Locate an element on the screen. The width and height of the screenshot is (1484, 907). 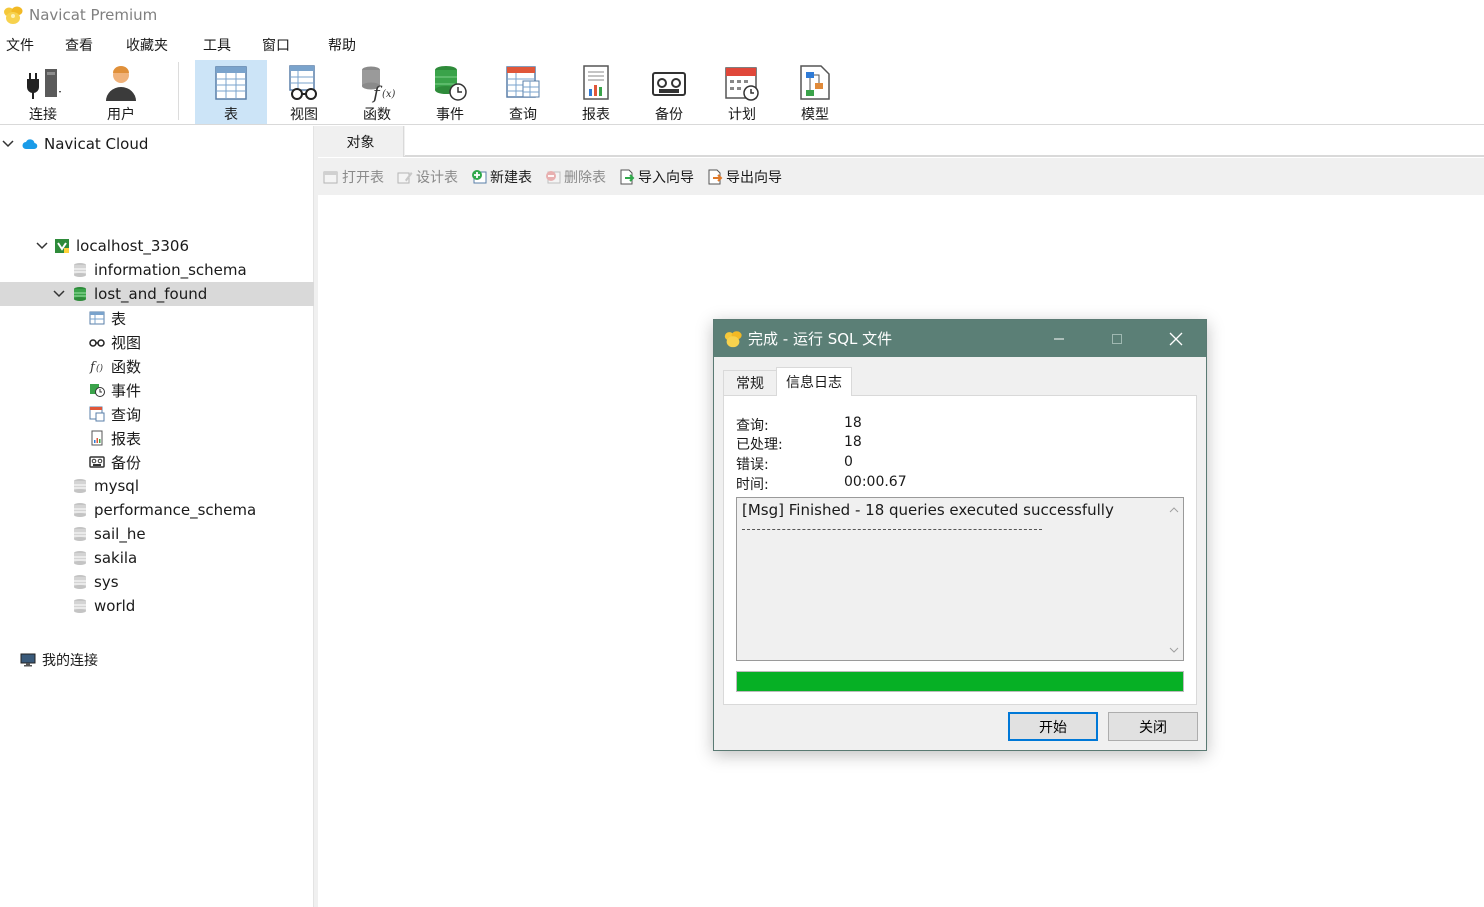
tab-message-log: 信息日志 is located at coordinates (814, 381).